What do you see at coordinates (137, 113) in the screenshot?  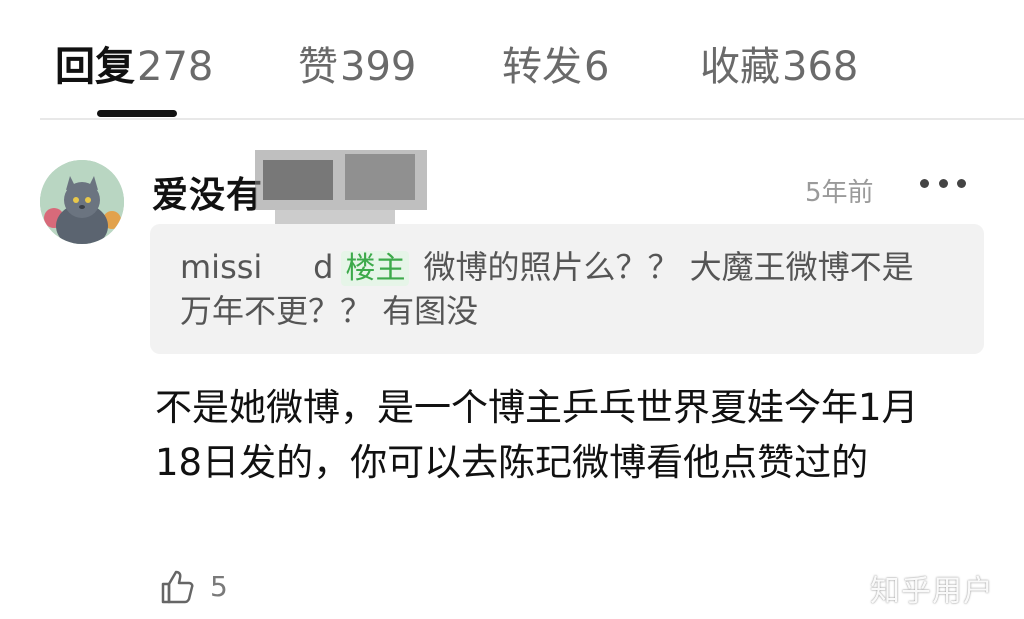 I see `active-tab-indicator` at bounding box center [137, 113].